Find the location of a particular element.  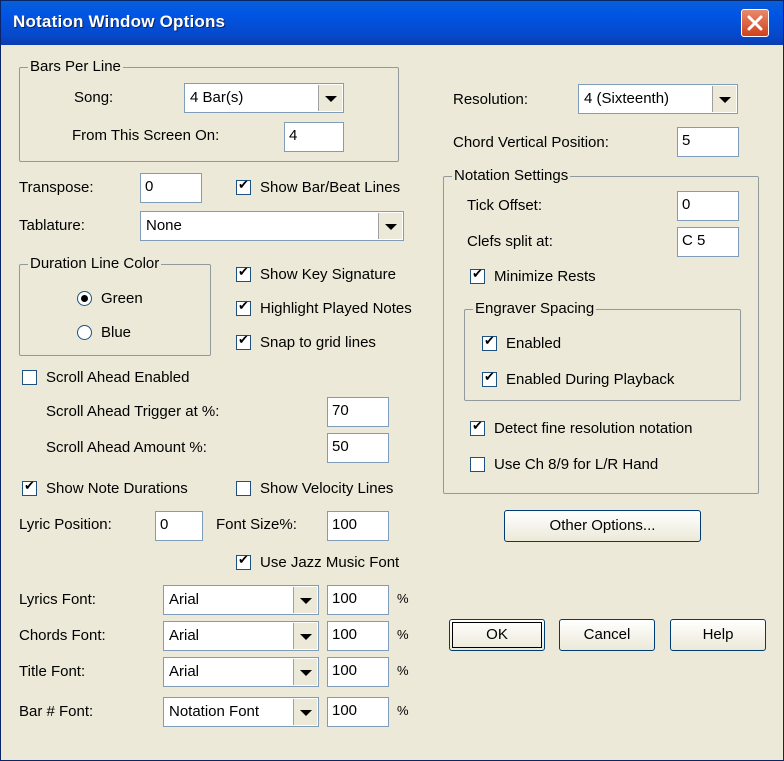

show-key-signature-label: Show Key Signature is located at coordinates (328, 274).